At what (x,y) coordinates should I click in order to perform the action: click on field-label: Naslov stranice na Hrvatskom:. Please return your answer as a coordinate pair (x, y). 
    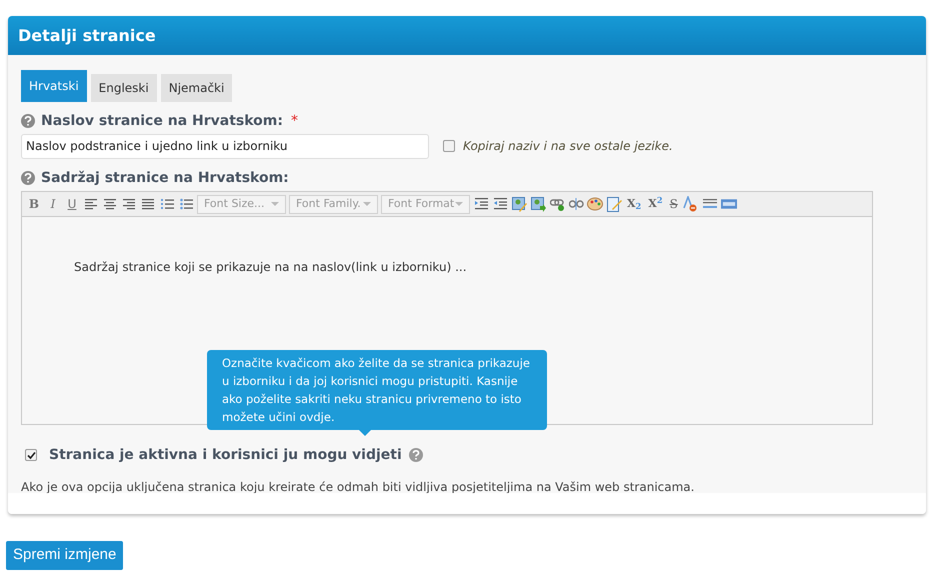
    Looking at the image, I should click on (162, 121).